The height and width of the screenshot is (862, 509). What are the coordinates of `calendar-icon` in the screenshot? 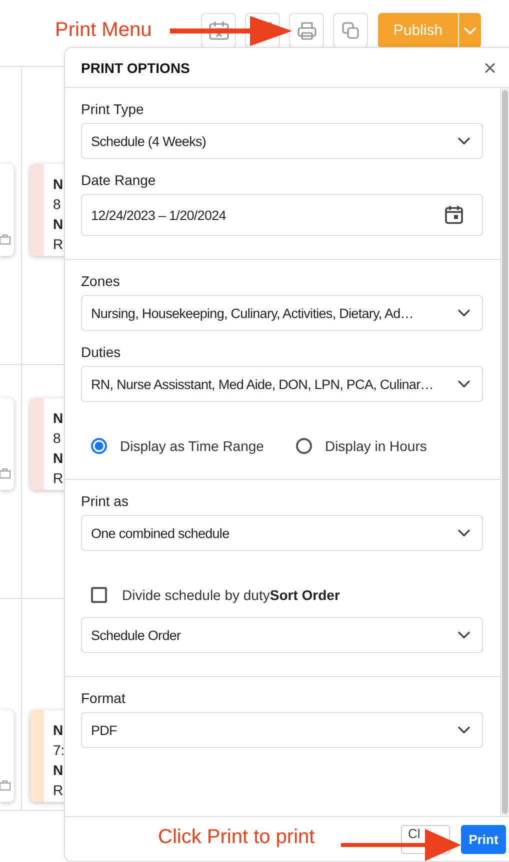 It's located at (454, 215).